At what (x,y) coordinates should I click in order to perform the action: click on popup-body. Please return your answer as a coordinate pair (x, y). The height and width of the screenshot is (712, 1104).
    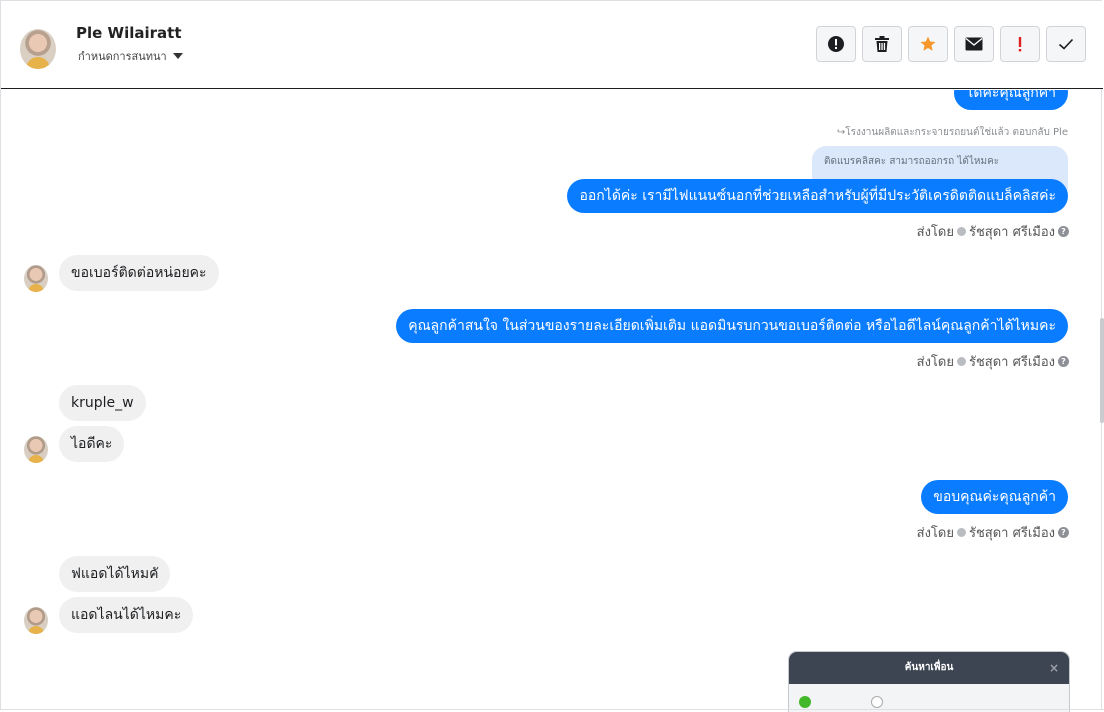
    Looking at the image, I should click on (929, 698).